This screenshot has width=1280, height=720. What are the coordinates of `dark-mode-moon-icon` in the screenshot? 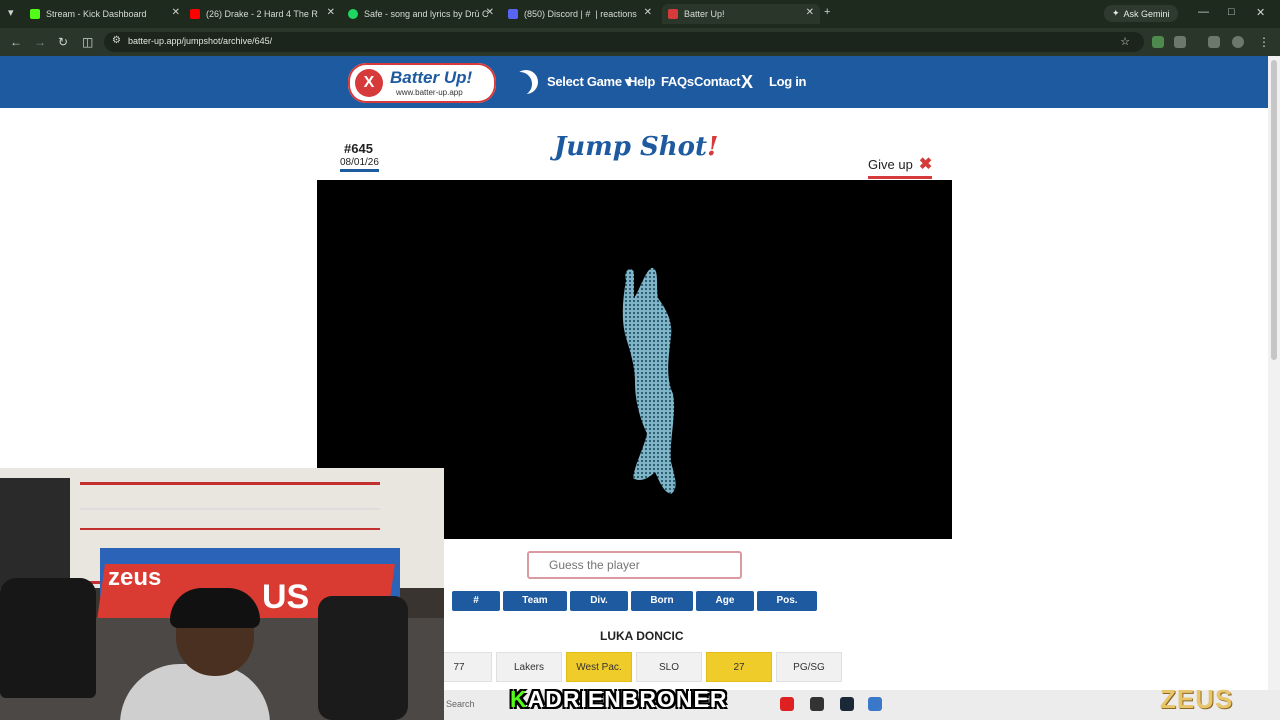 It's located at (520, 84).